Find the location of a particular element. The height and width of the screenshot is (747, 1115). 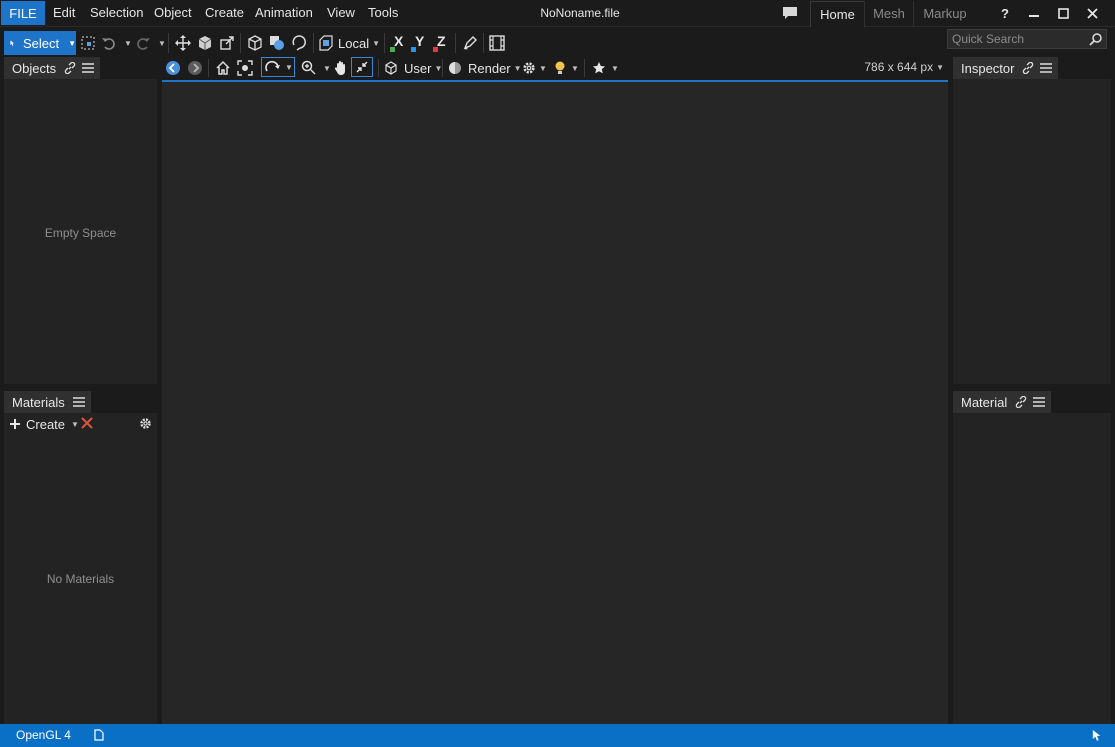

document-icon is located at coordinates (99, 736).